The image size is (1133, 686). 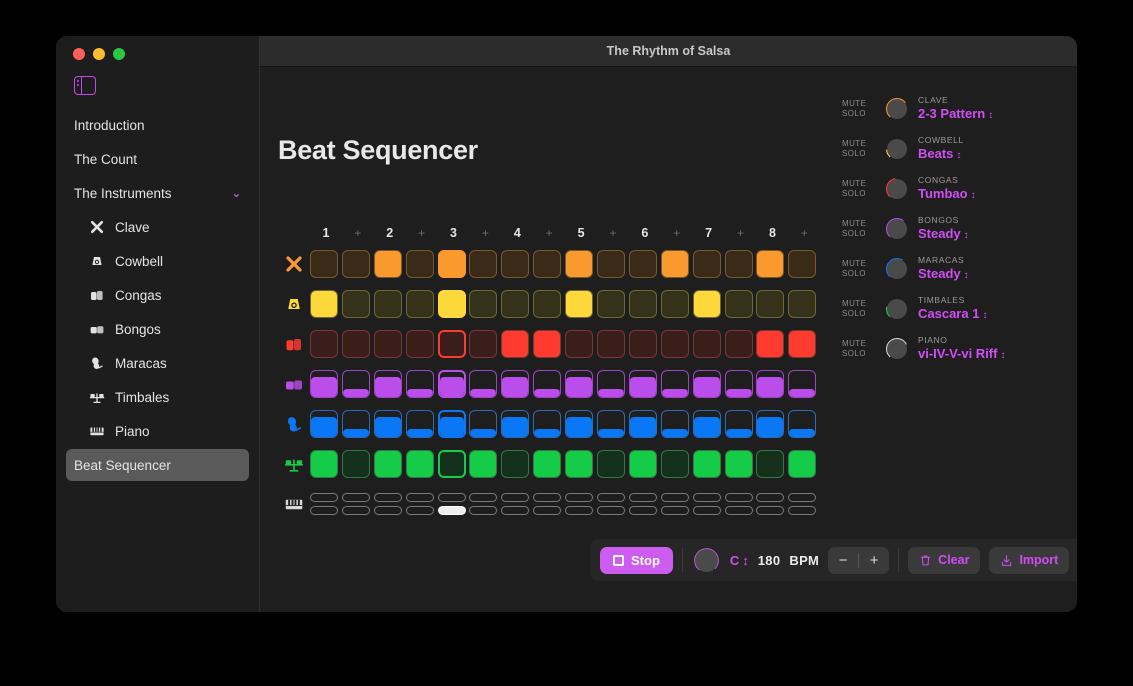 I want to click on pattern-selector: Cascara 1 ↕, so click(x=952, y=314).